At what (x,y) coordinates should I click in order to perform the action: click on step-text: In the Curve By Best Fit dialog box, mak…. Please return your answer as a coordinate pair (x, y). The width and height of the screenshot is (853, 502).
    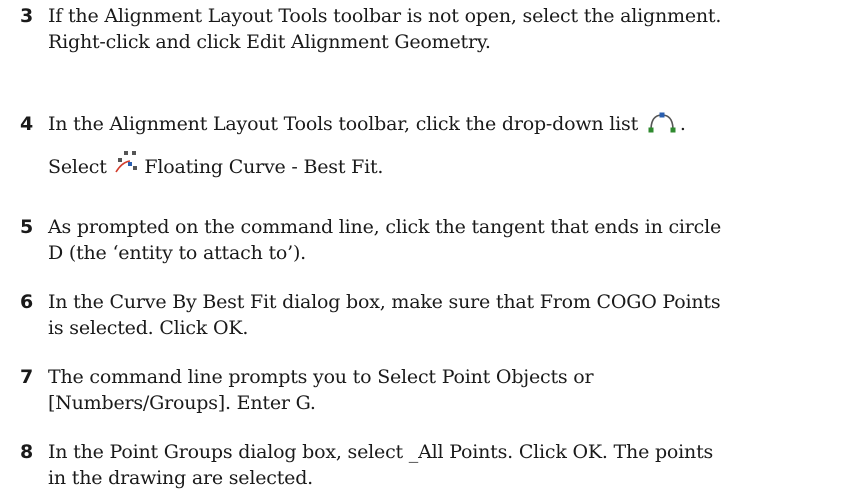
    Looking at the image, I should click on (448, 315).